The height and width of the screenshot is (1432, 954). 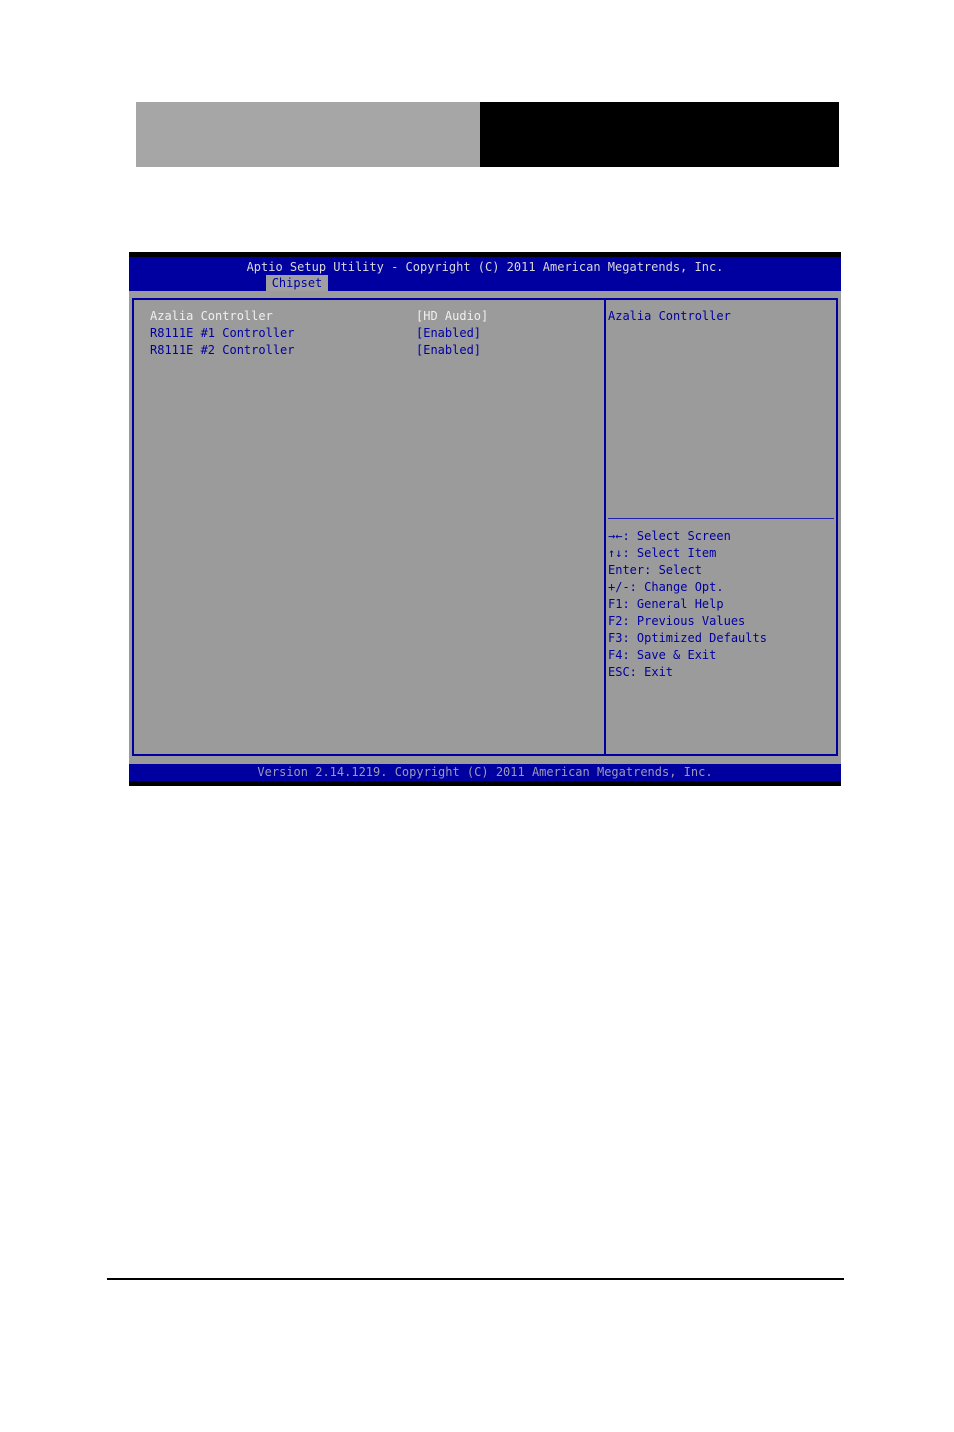 I want to click on page-footer-rule, so click(x=475, y=1279).